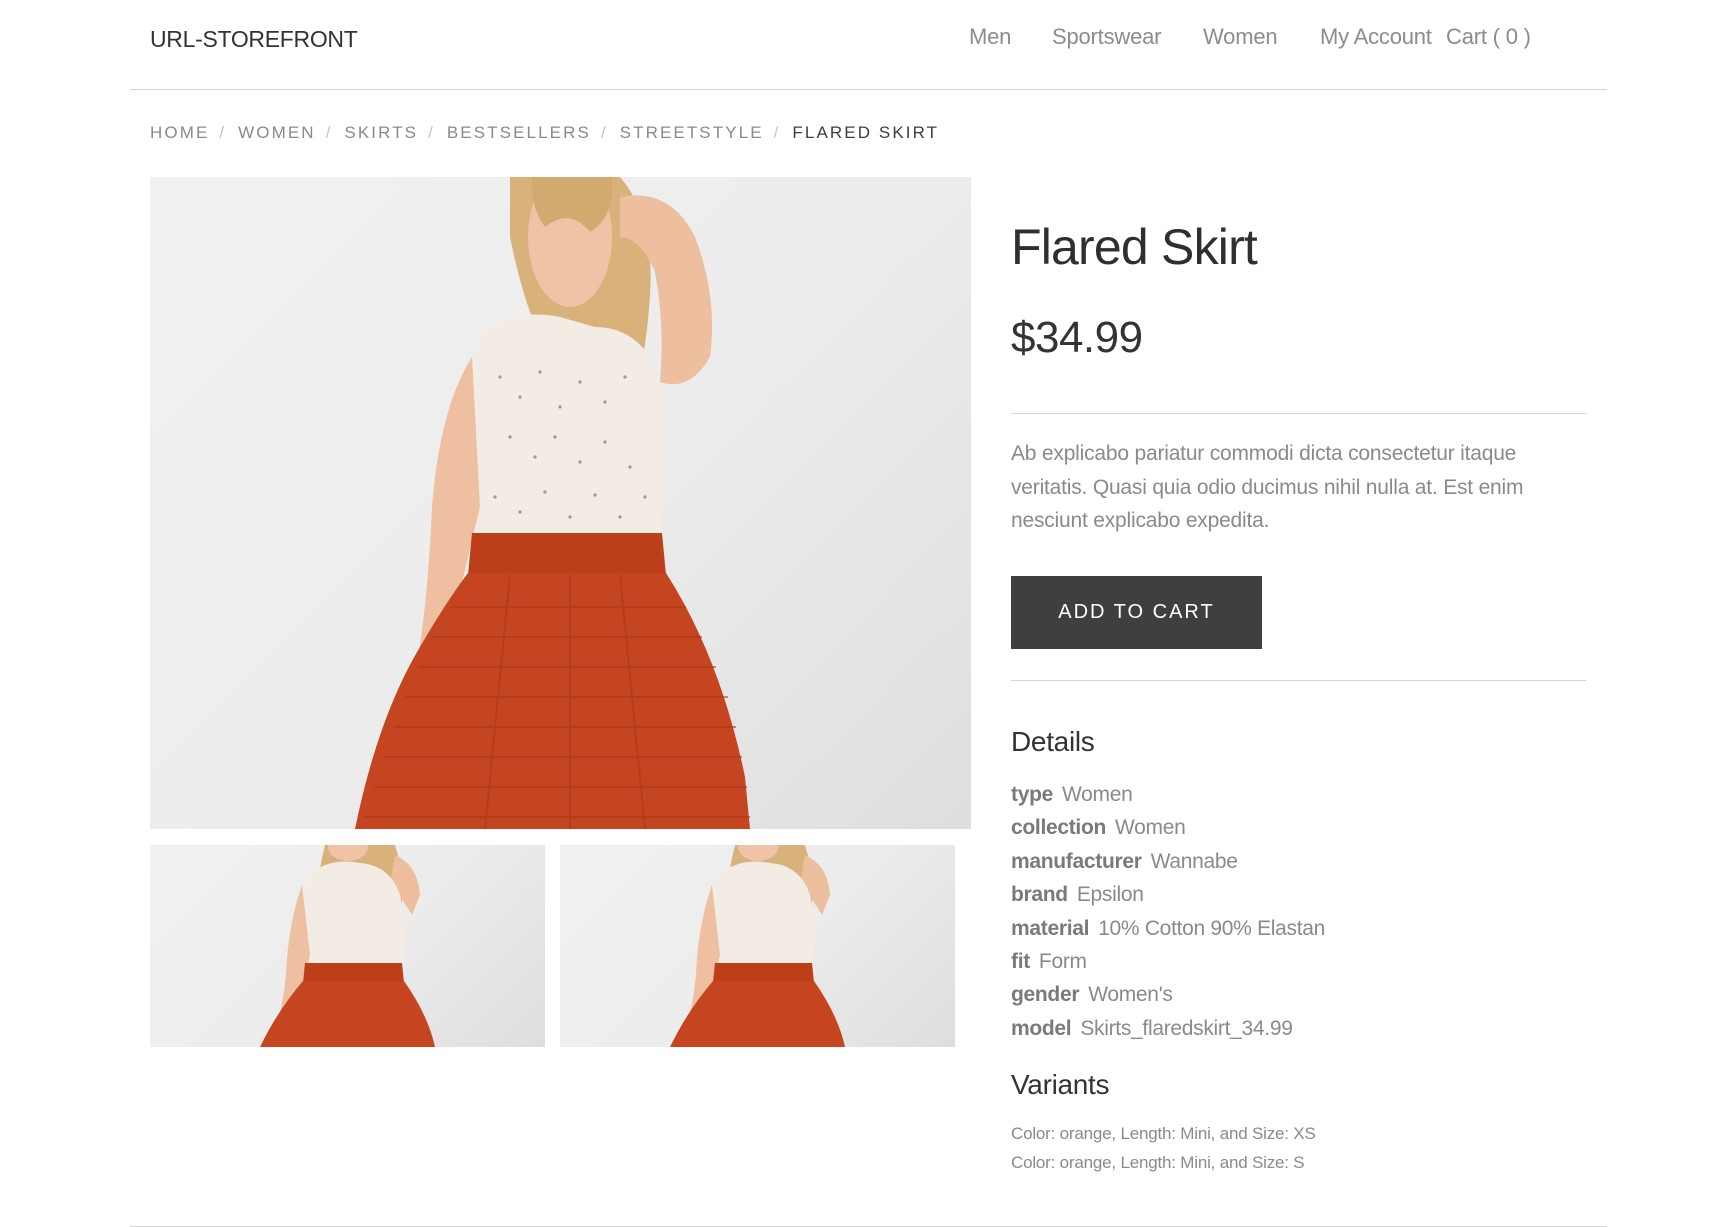 Image resolution: width=1717 pixels, height=1227 pixels. I want to click on detail-value: 10% Cotton 90% Elastan, so click(1212, 928).